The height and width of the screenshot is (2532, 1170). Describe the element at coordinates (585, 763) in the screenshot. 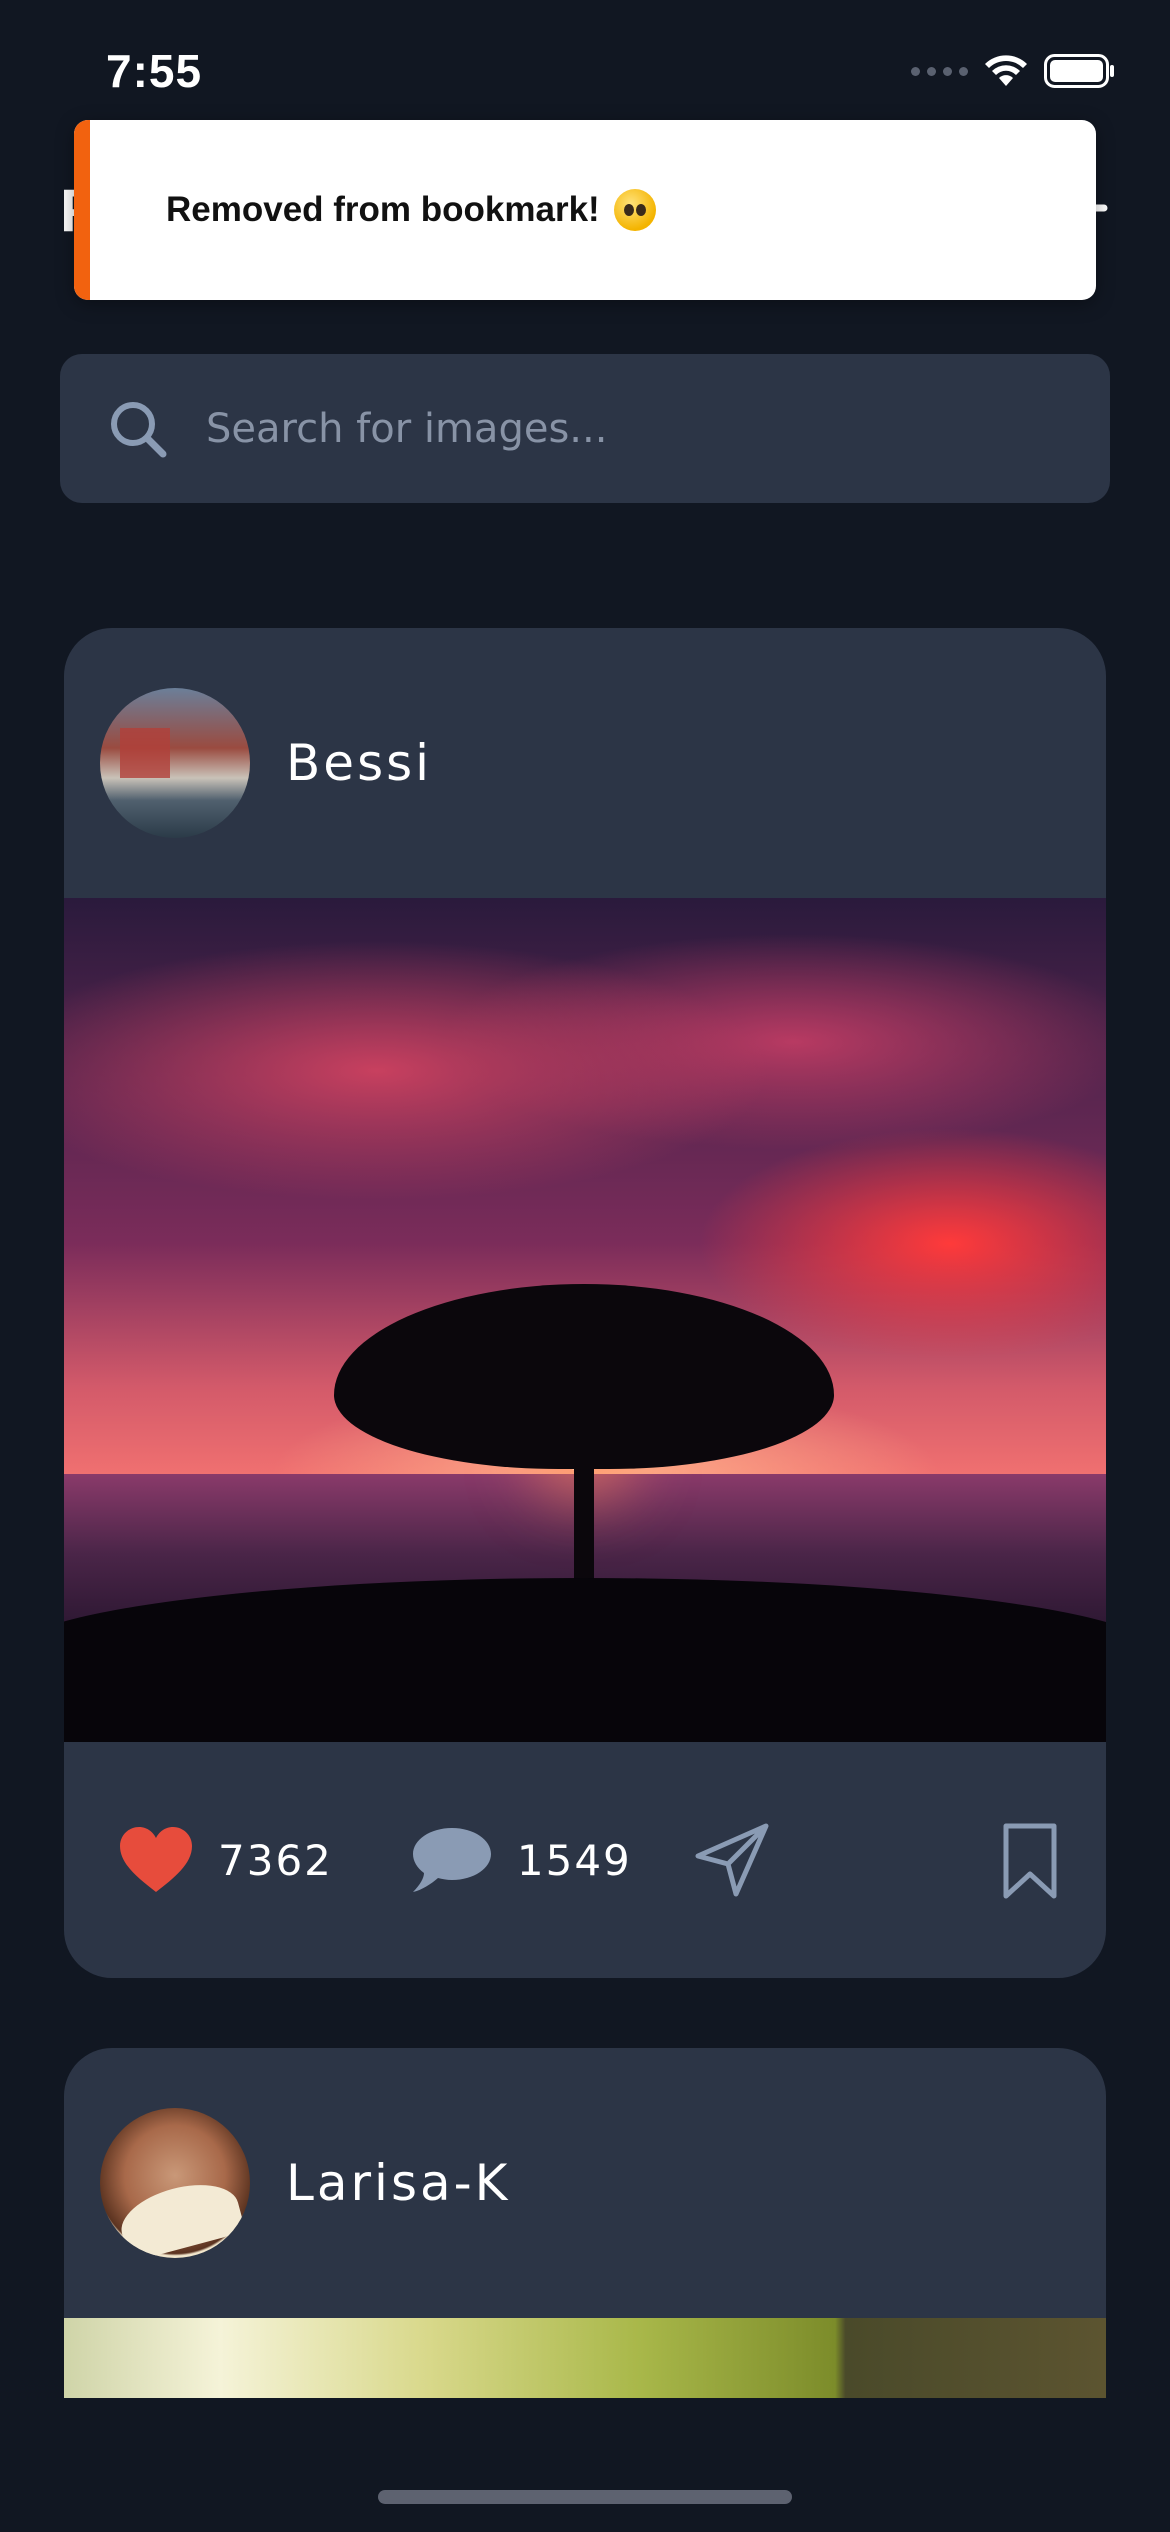

I see `post-header: Bessi` at that location.